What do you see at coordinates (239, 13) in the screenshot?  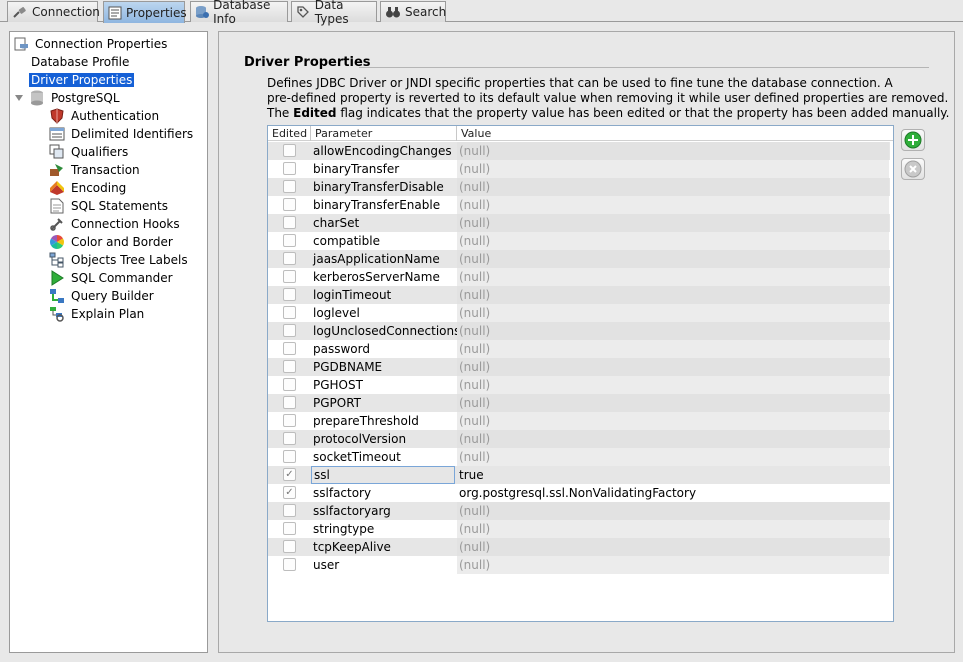 I see `tab-database-info: Database Info` at bounding box center [239, 13].